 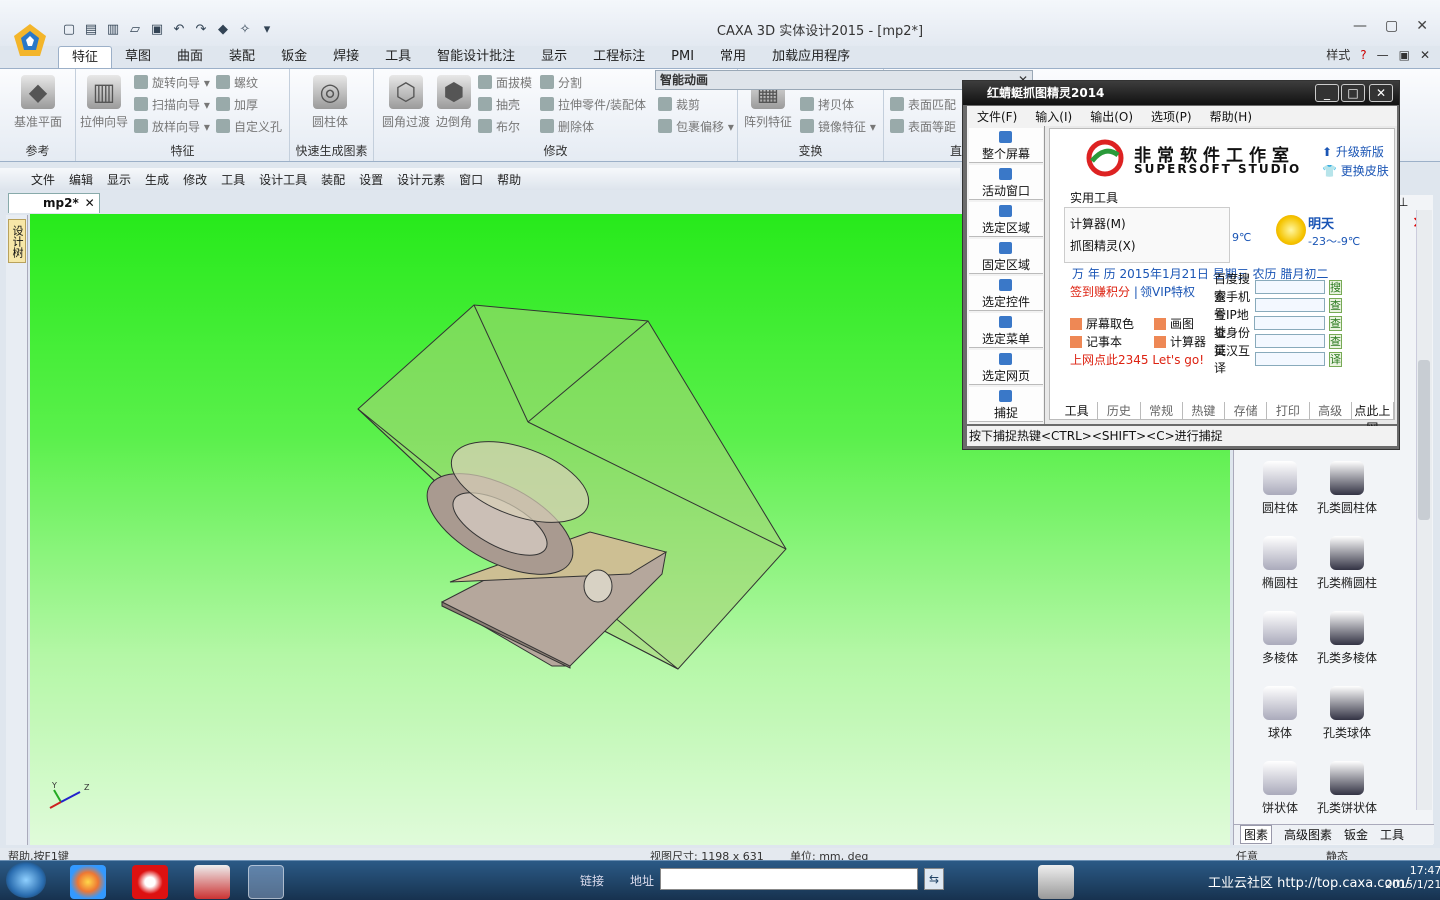 What do you see at coordinates (1331, 411) in the screenshot?
I see `capture-tab: 高级` at bounding box center [1331, 411].